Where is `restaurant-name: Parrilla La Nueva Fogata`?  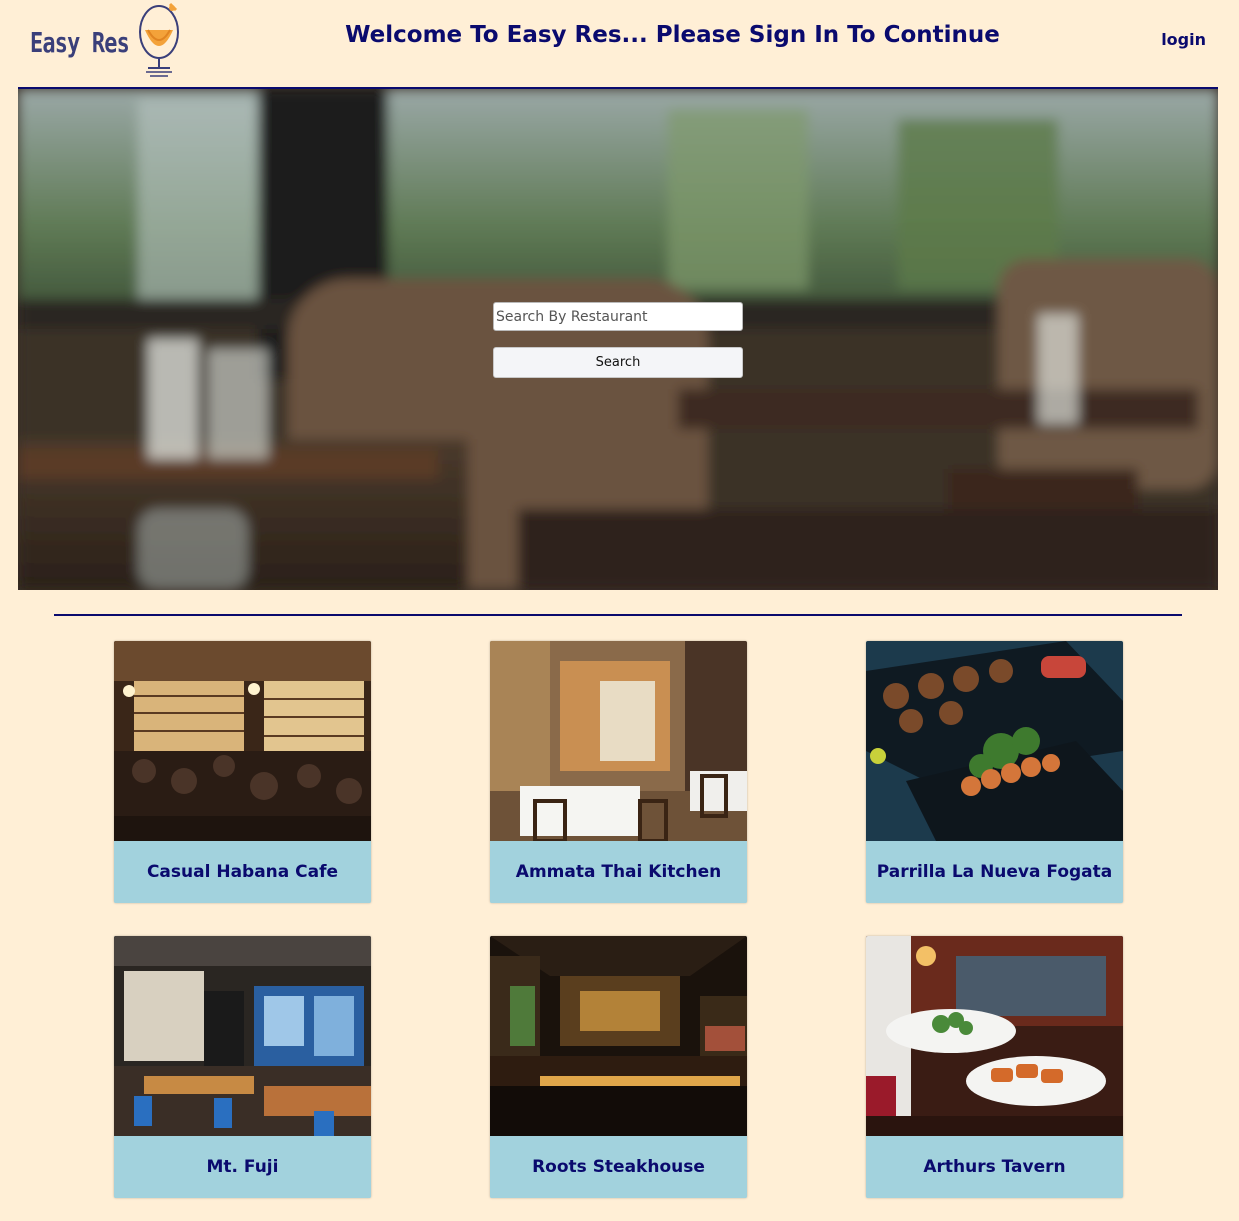 restaurant-name: Parrilla La Nueva Fogata is located at coordinates (994, 872).